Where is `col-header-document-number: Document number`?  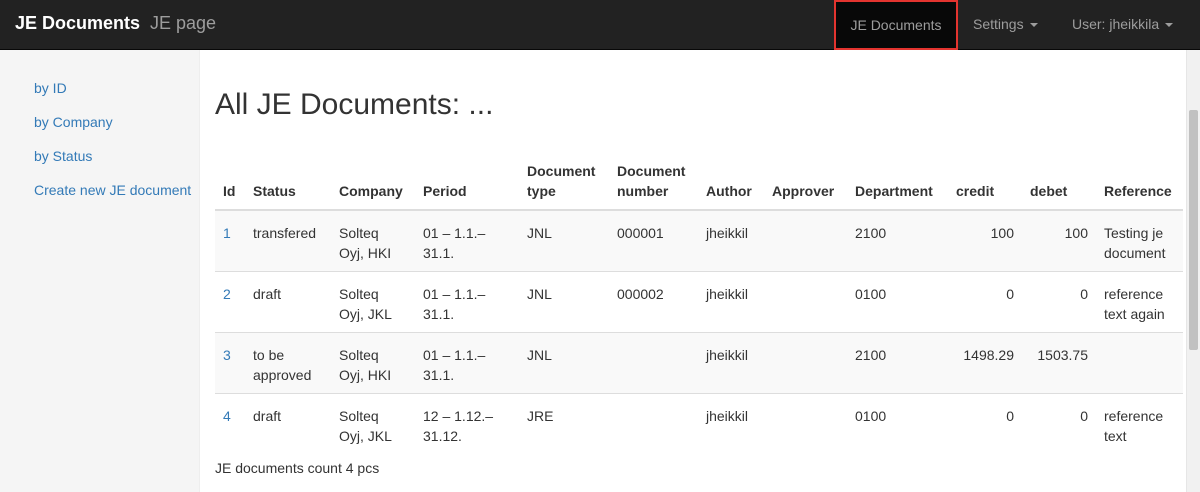
col-header-document-number: Document number is located at coordinates (653, 183).